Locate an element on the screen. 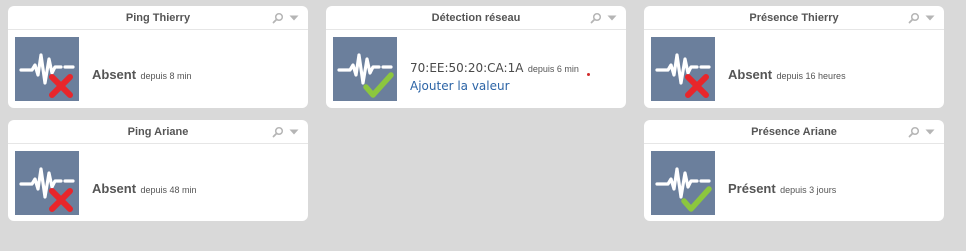 Image resolution: width=966 pixels, height=251 pixels. widget-title: Présence Ariane is located at coordinates (794, 132).